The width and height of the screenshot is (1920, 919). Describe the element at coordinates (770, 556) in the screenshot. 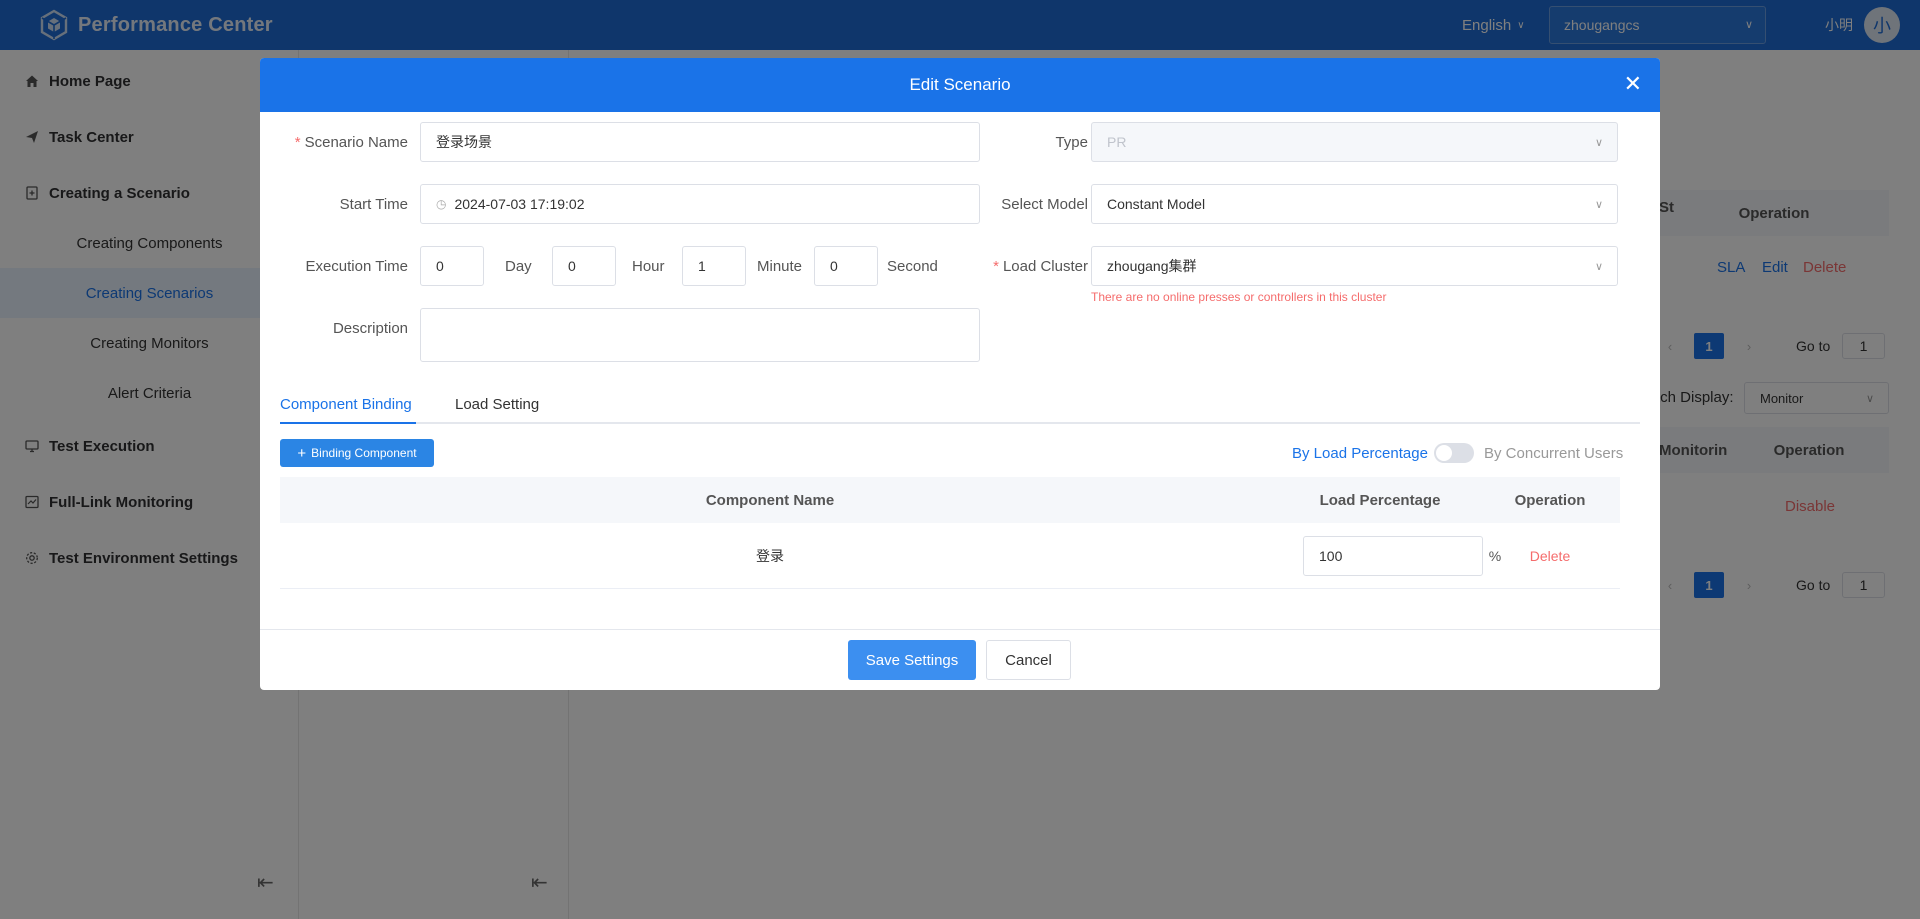

I see `component-name-cell: 登录` at that location.